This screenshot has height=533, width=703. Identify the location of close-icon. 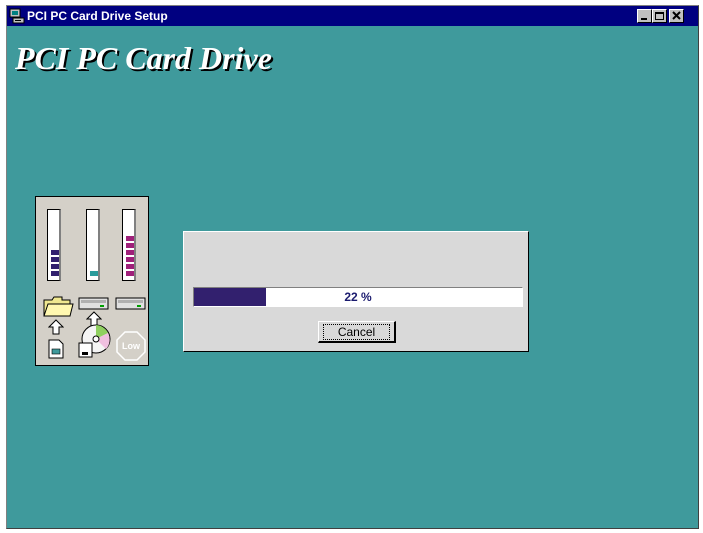
(676, 15).